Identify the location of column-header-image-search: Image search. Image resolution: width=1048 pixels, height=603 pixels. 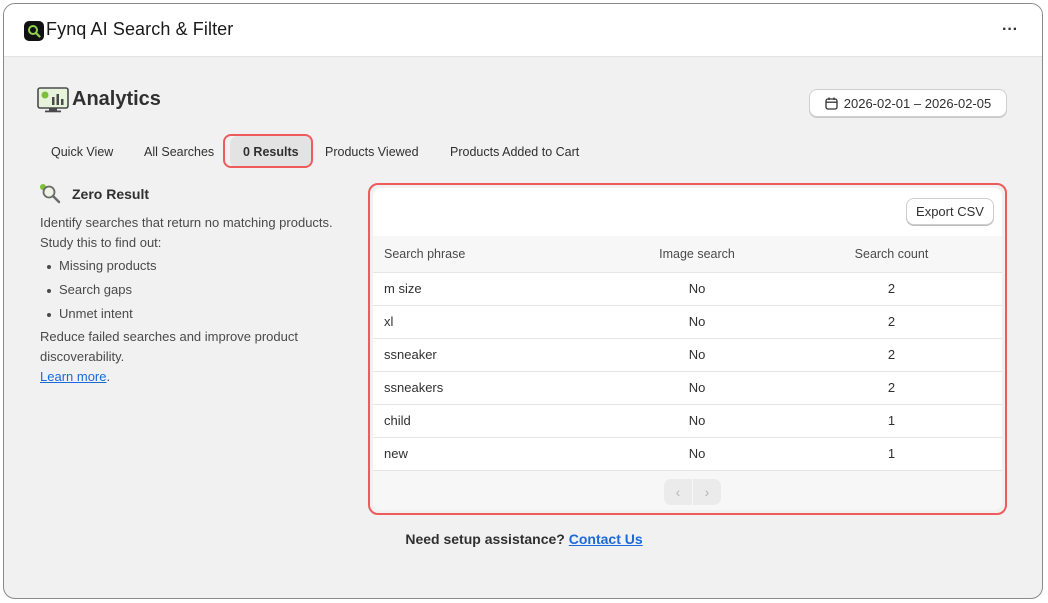
(697, 253).